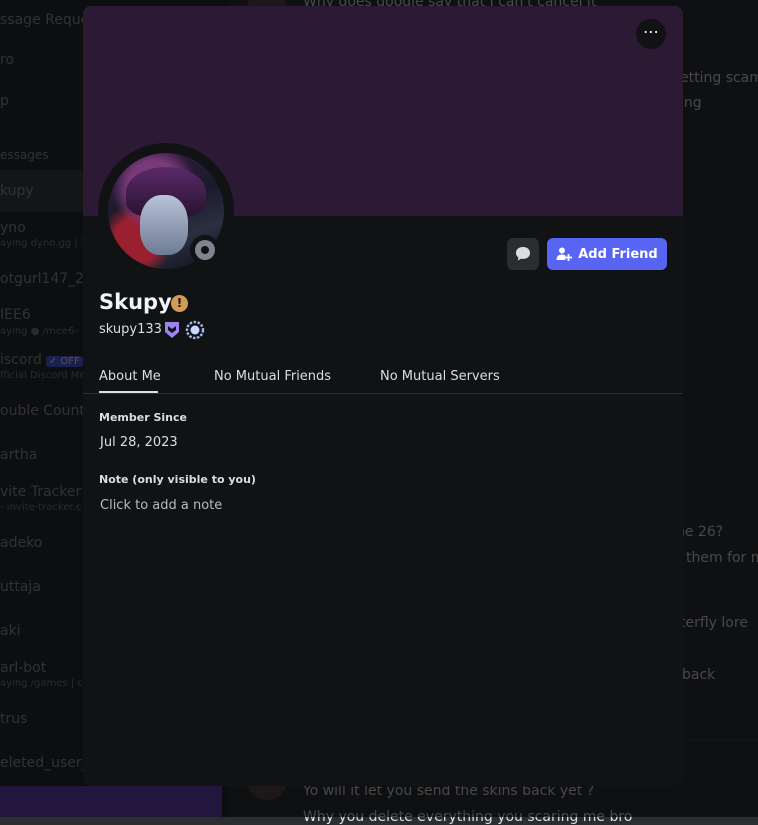 The width and height of the screenshot is (758, 825). Describe the element at coordinates (564, 254) in the screenshot. I see `add-friend-icon` at that location.